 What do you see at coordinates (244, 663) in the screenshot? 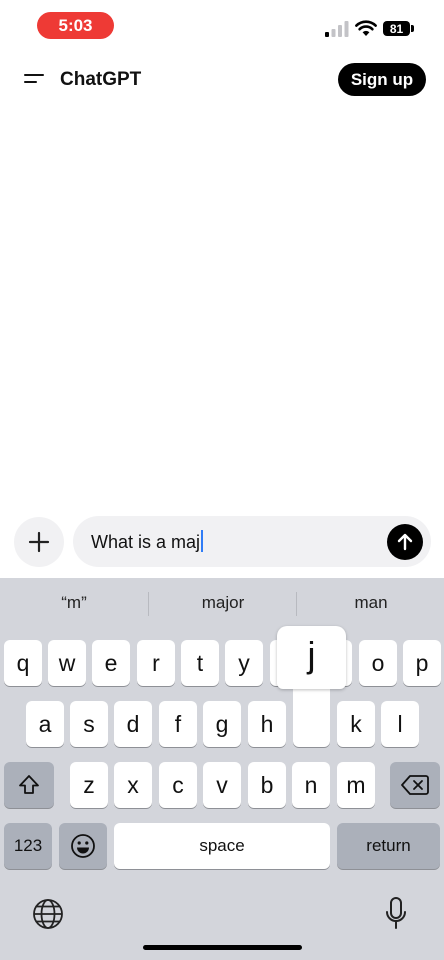
I see `key-y: y` at bounding box center [244, 663].